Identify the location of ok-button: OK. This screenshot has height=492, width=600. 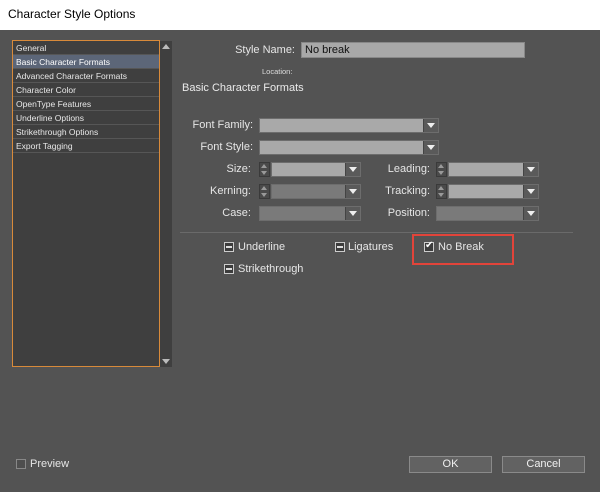
(450, 464).